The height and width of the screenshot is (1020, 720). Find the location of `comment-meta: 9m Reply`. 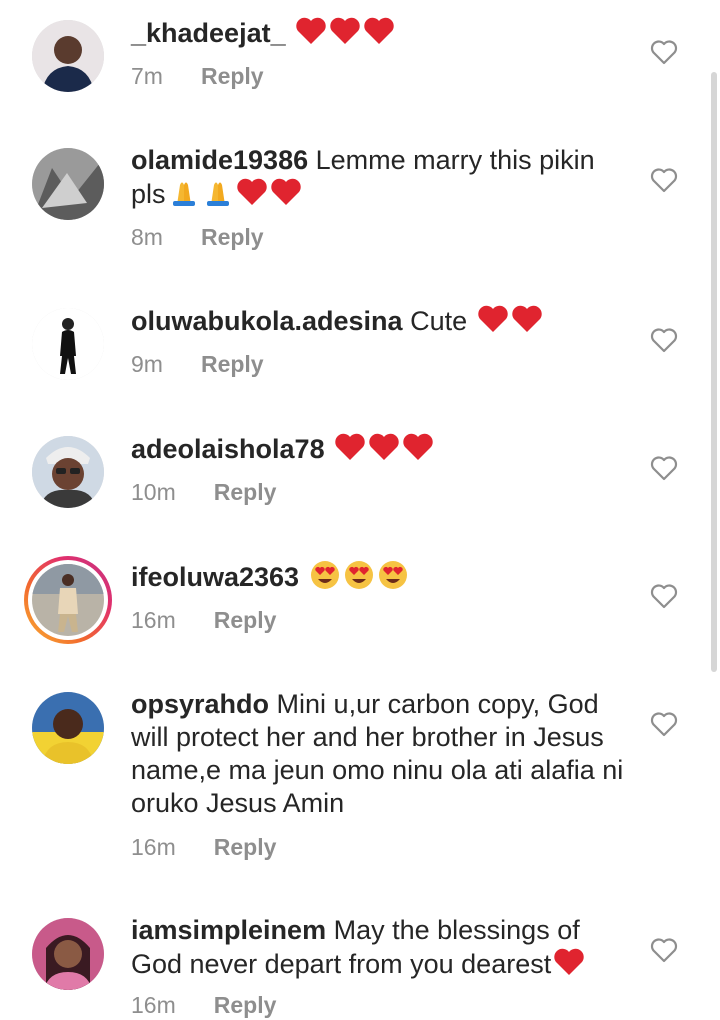

comment-meta: 9m Reply is located at coordinates (197, 364).